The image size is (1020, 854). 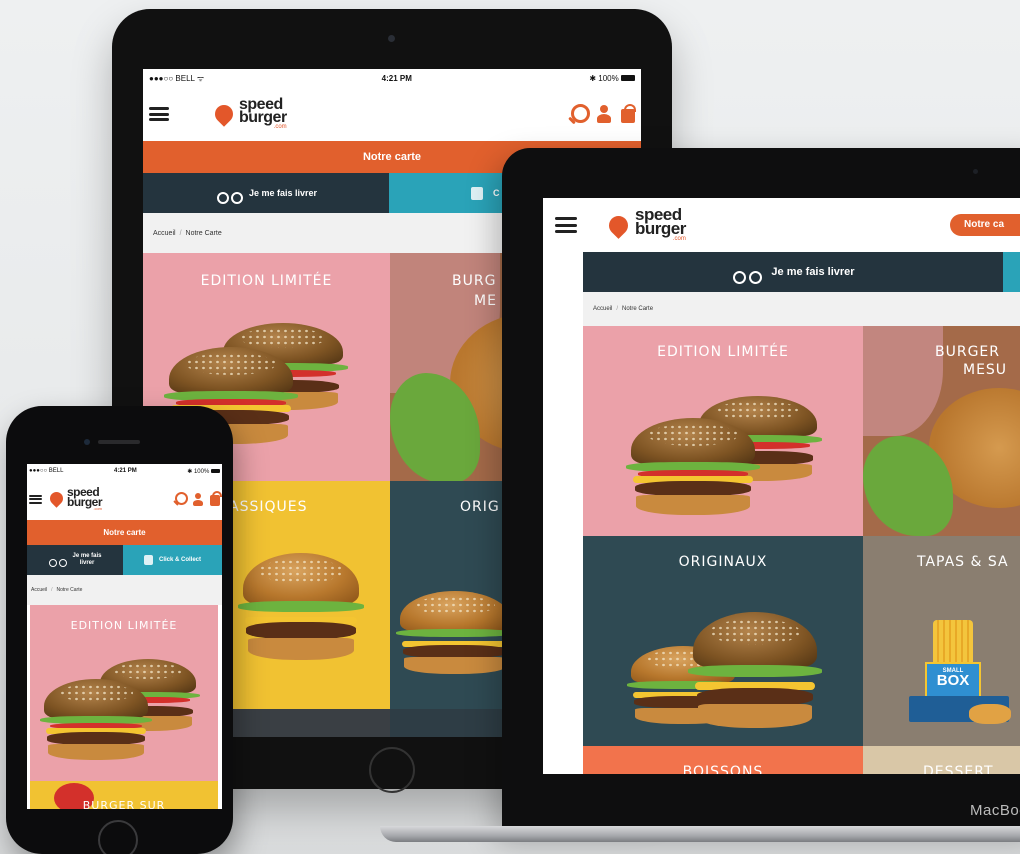 I want to click on mac-nav-notre-carte: Notre ca, so click(x=985, y=225).